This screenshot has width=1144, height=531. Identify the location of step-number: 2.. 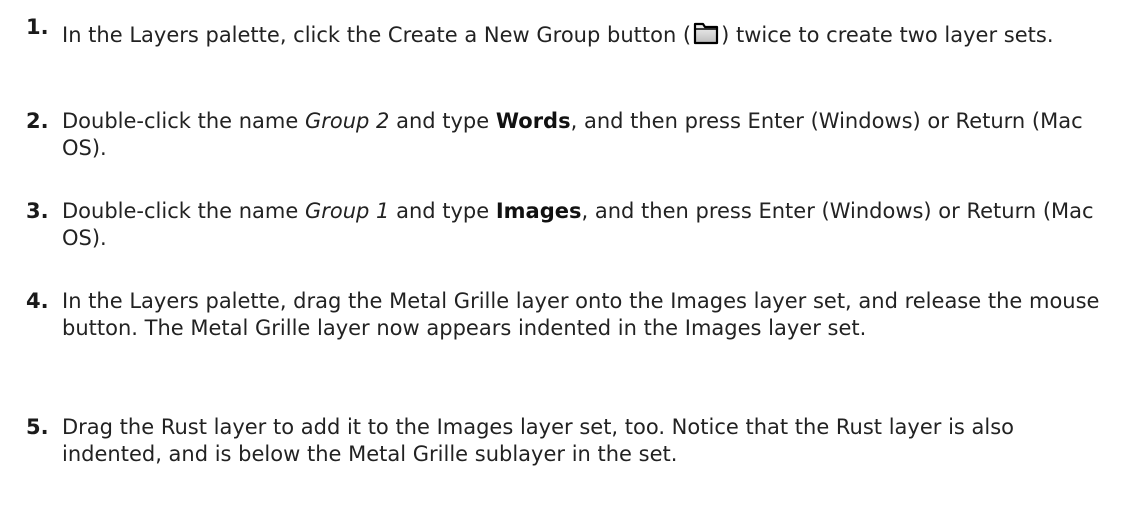
(37, 121).